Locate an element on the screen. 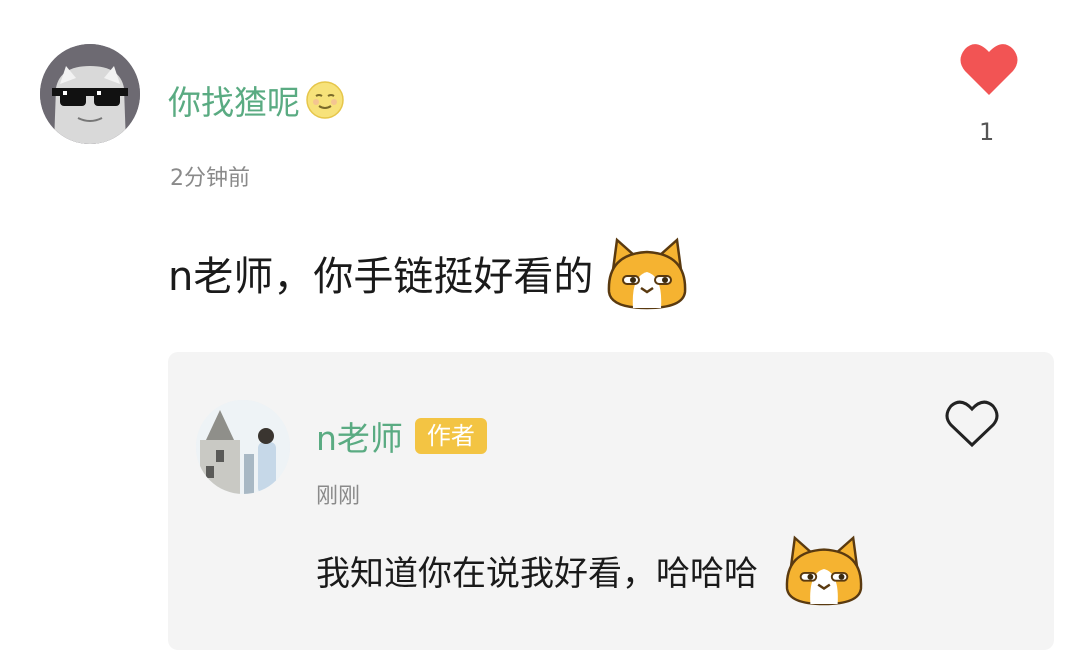  commenter-username: 你找猹呢 is located at coordinates (257, 100).